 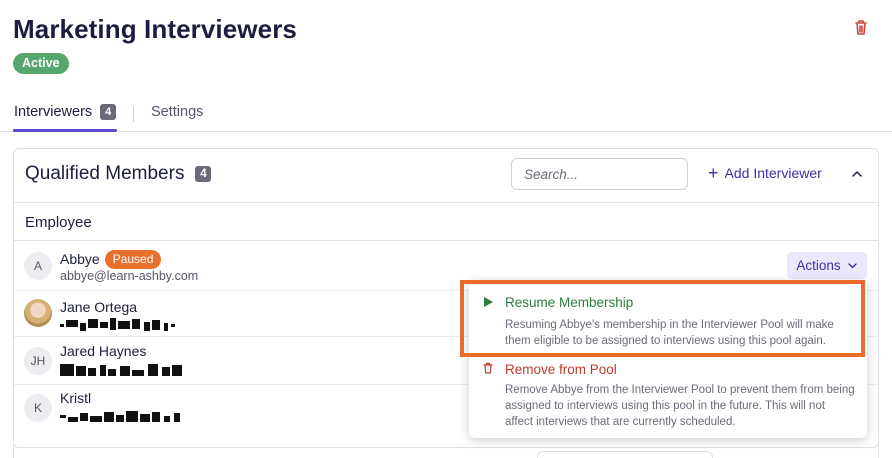 I want to click on member-name: Kristl, so click(x=76, y=398).